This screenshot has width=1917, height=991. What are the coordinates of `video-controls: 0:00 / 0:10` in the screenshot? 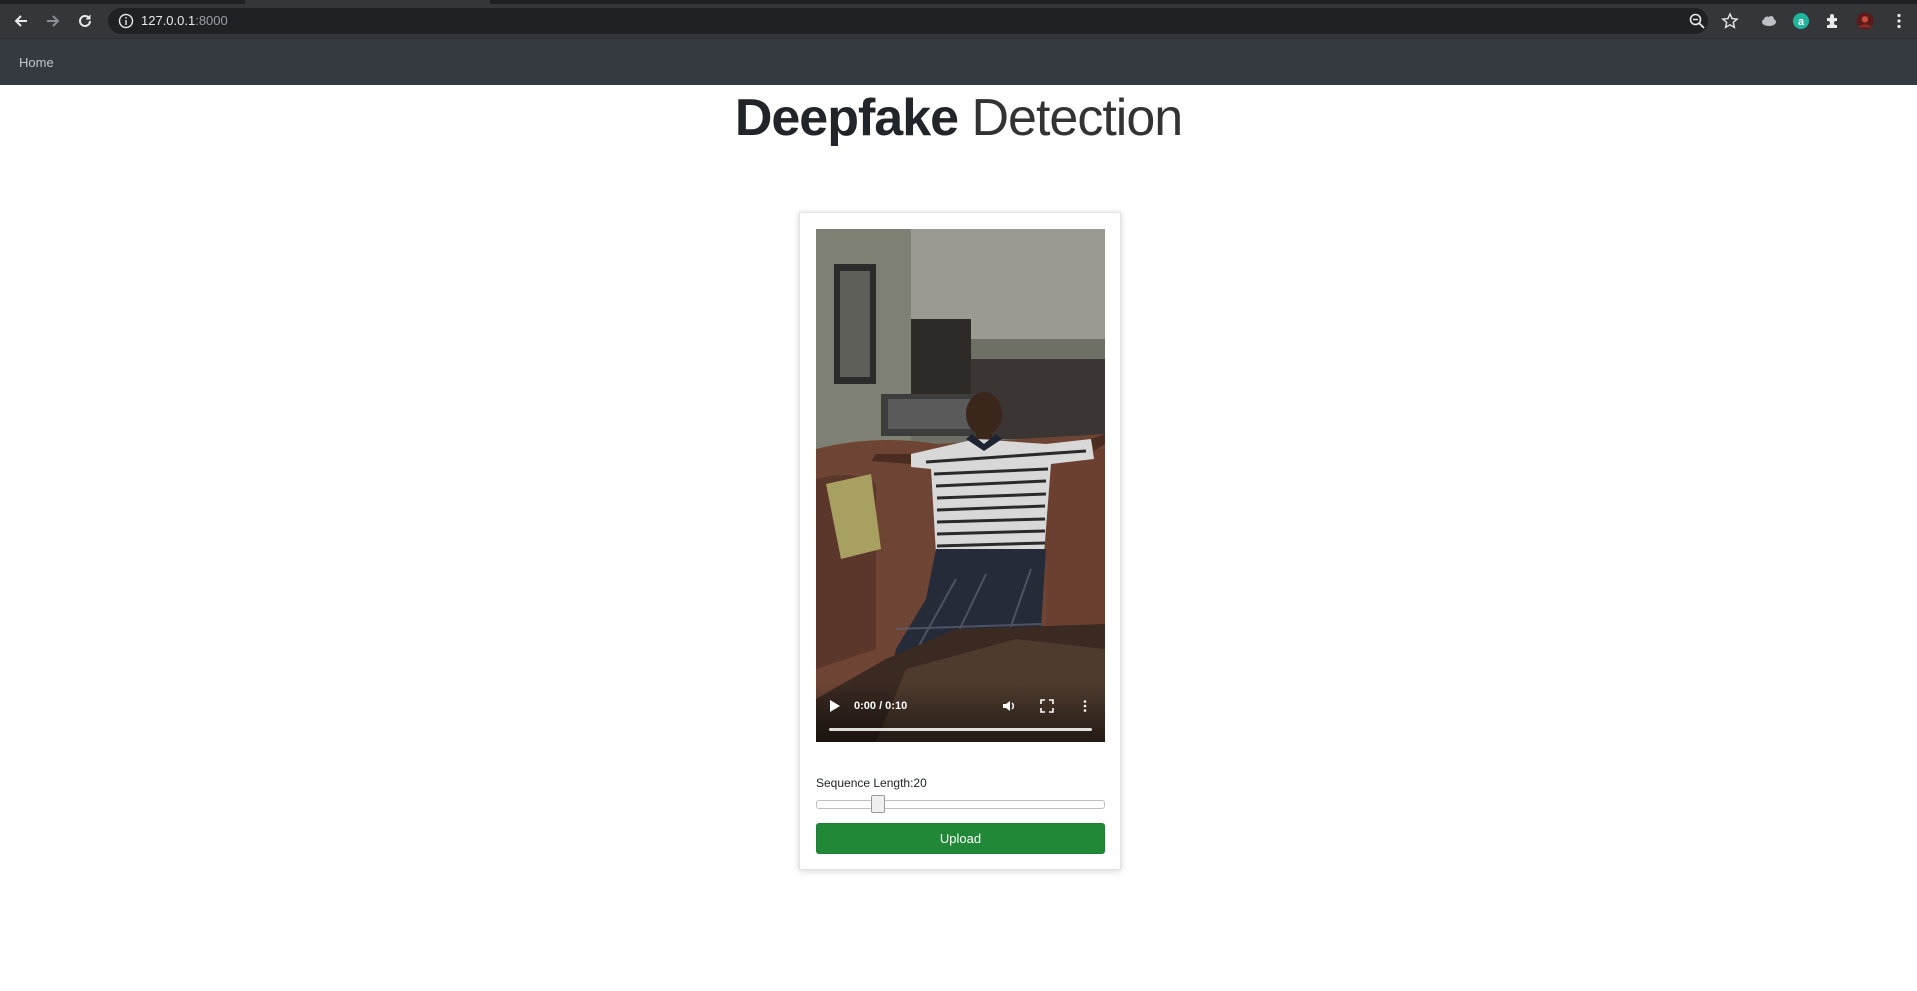 It's located at (960, 712).